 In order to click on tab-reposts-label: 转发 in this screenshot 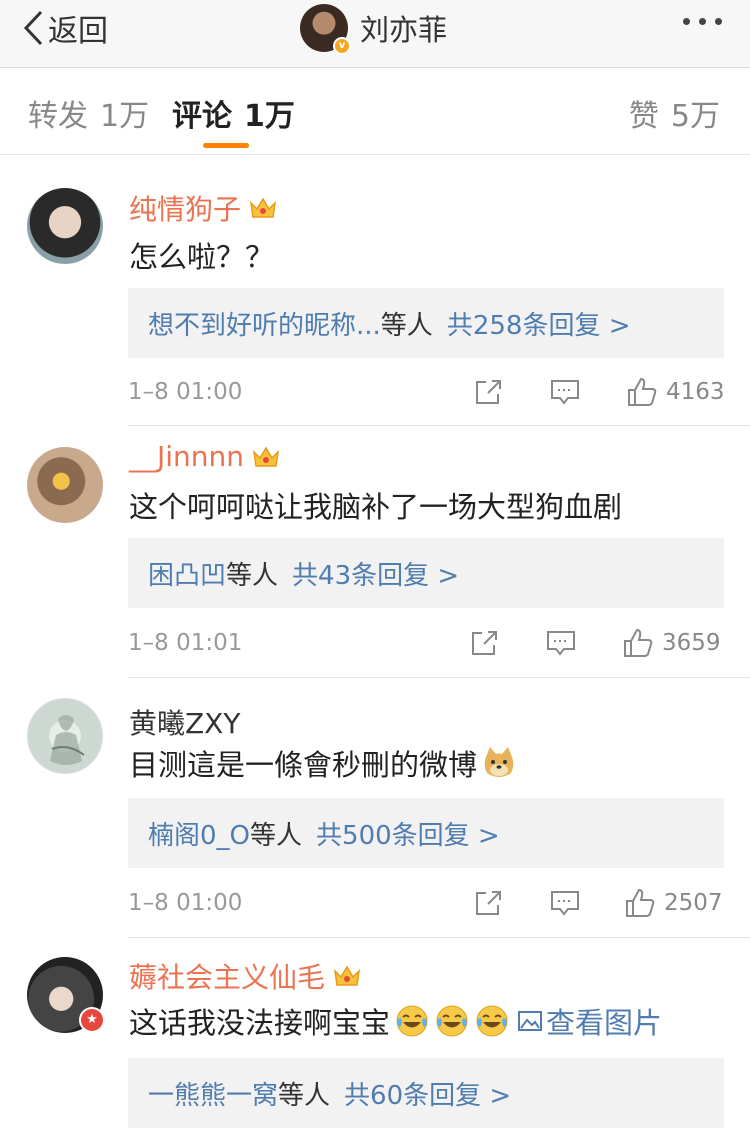, I will do `click(58, 116)`.